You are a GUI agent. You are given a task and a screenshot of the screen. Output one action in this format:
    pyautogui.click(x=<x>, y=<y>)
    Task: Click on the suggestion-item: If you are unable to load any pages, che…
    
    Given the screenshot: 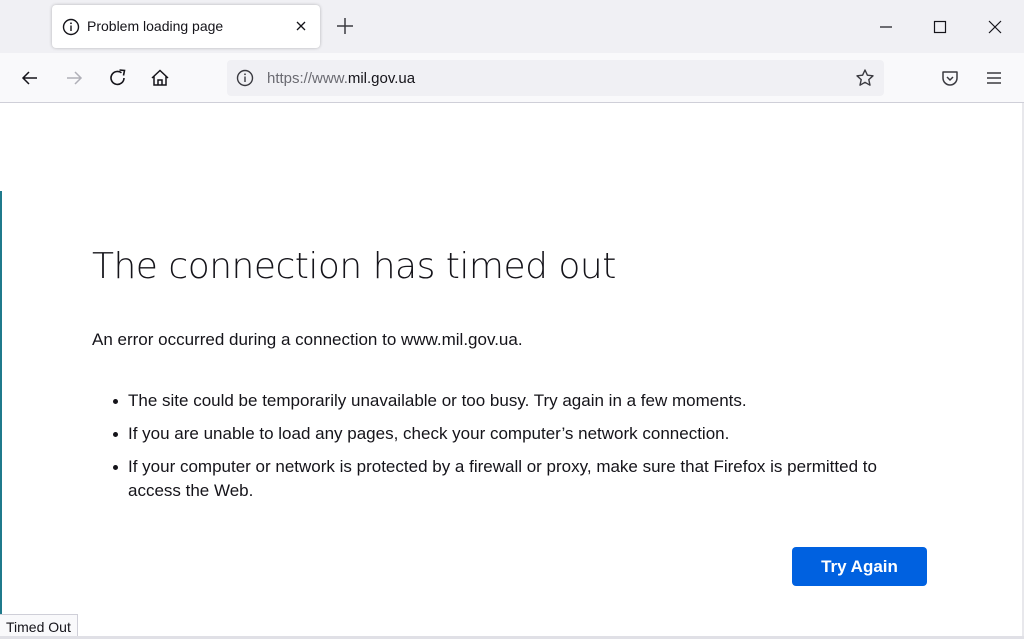 What is the action you would take?
    pyautogui.click(x=520, y=434)
    